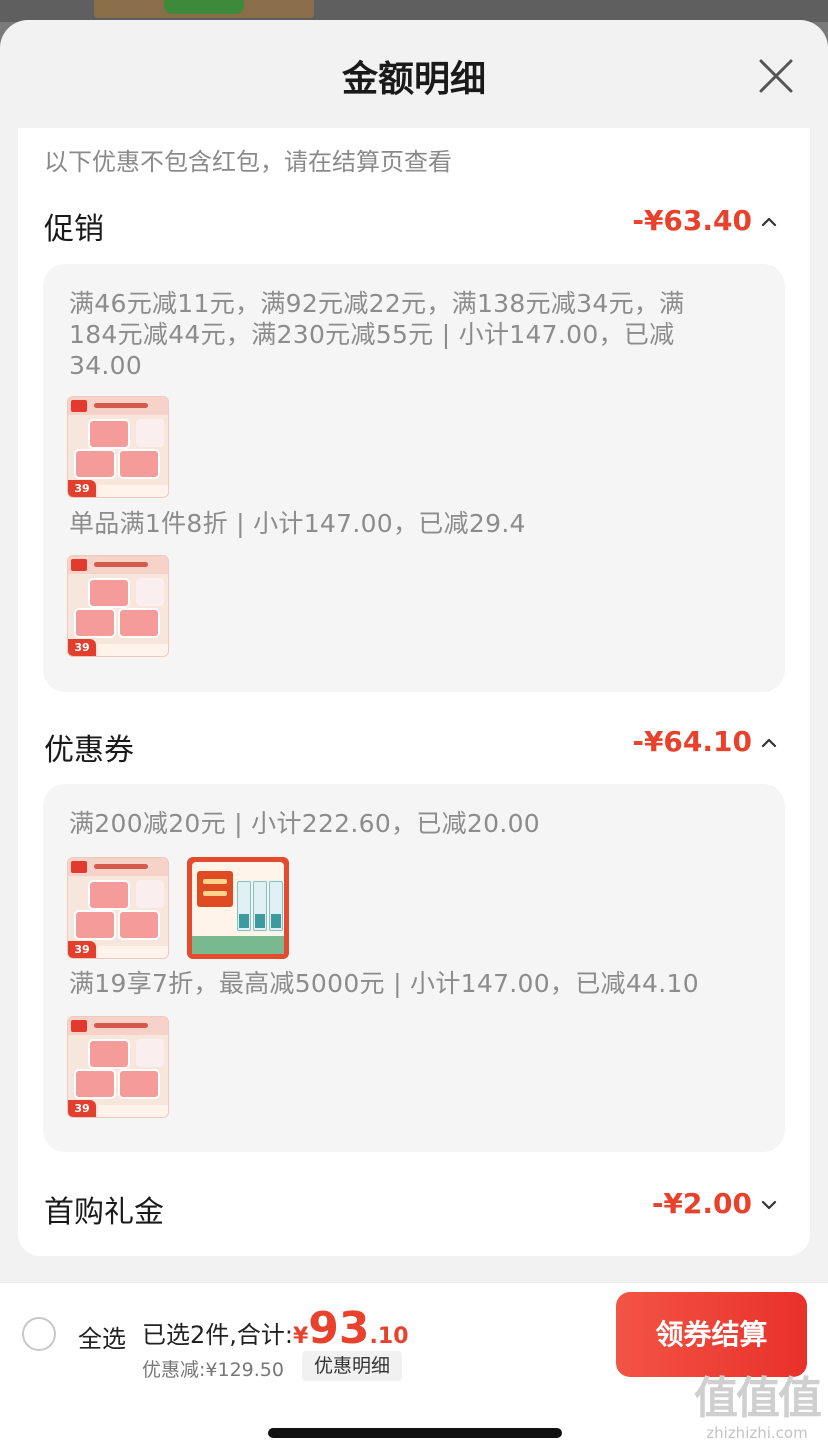 The image size is (828, 1456). Describe the element at coordinates (414, 11) in the screenshot. I see `background-page-strip` at that location.